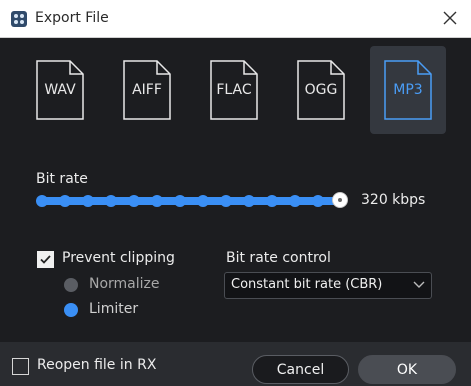 The width and height of the screenshot is (471, 386). I want to click on normalize-label: Normalize, so click(124, 284).